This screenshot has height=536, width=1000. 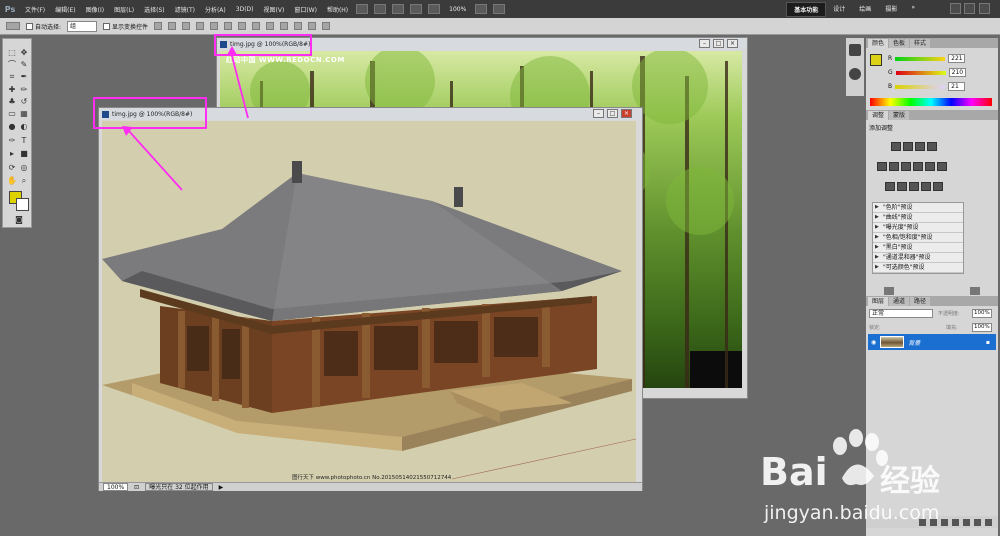 What do you see at coordinates (855, 74) in the screenshot?
I see `info-icon` at bounding box center [855, 74].